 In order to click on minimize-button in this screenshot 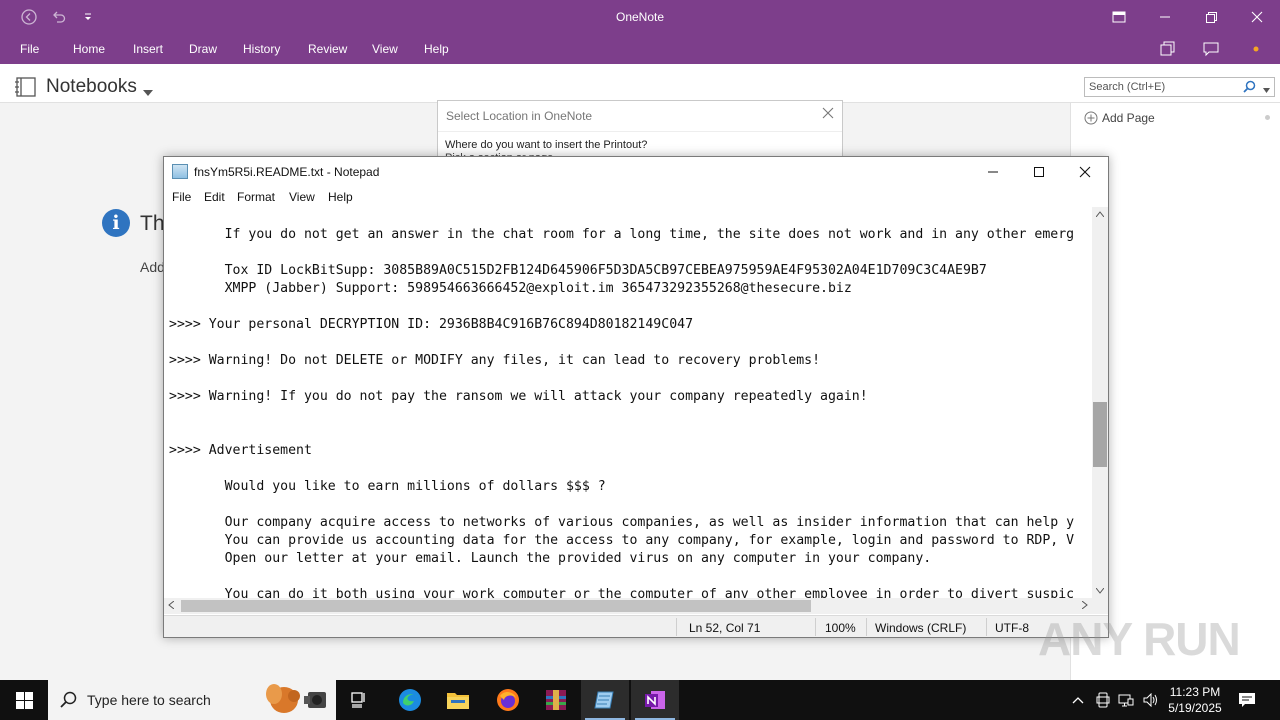, I will do `click(1165, 17)`.